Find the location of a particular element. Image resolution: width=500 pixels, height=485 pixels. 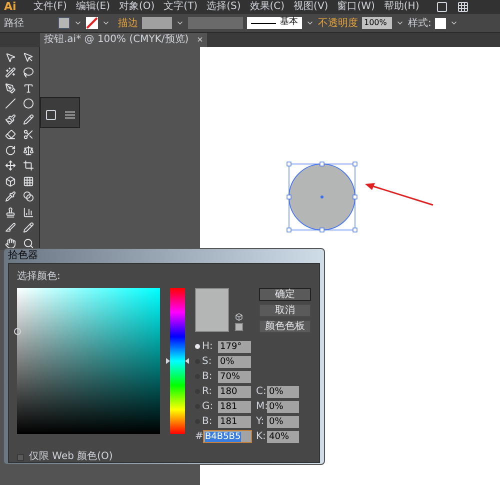

pen-icon is located at coordinates (10, 88).